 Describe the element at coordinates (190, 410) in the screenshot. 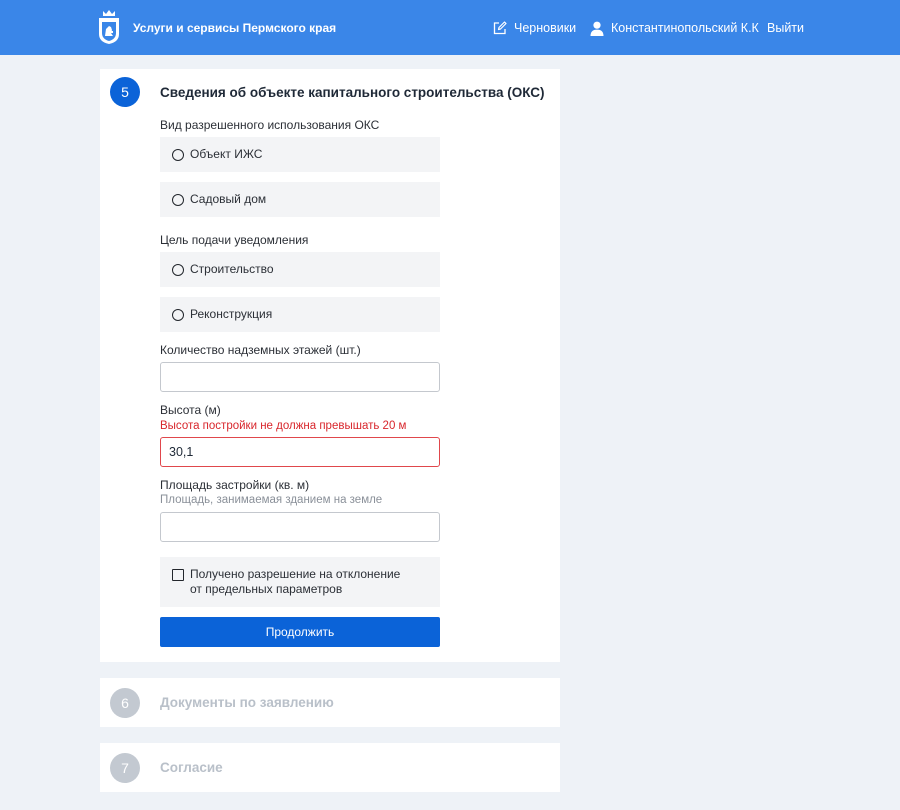

I see `height-label: Высота (м)` at that location.